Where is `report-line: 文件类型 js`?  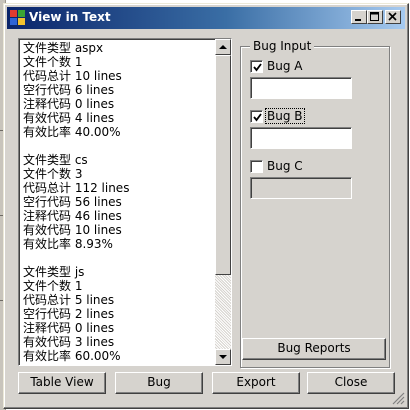 report-line: 文件类型 js is located at coordinates (54, 272).